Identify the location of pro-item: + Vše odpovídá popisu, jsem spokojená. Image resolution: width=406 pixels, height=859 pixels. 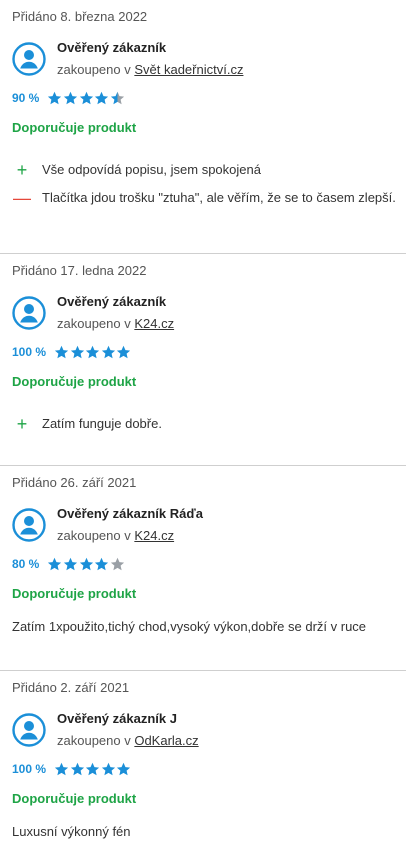
(209, 170).